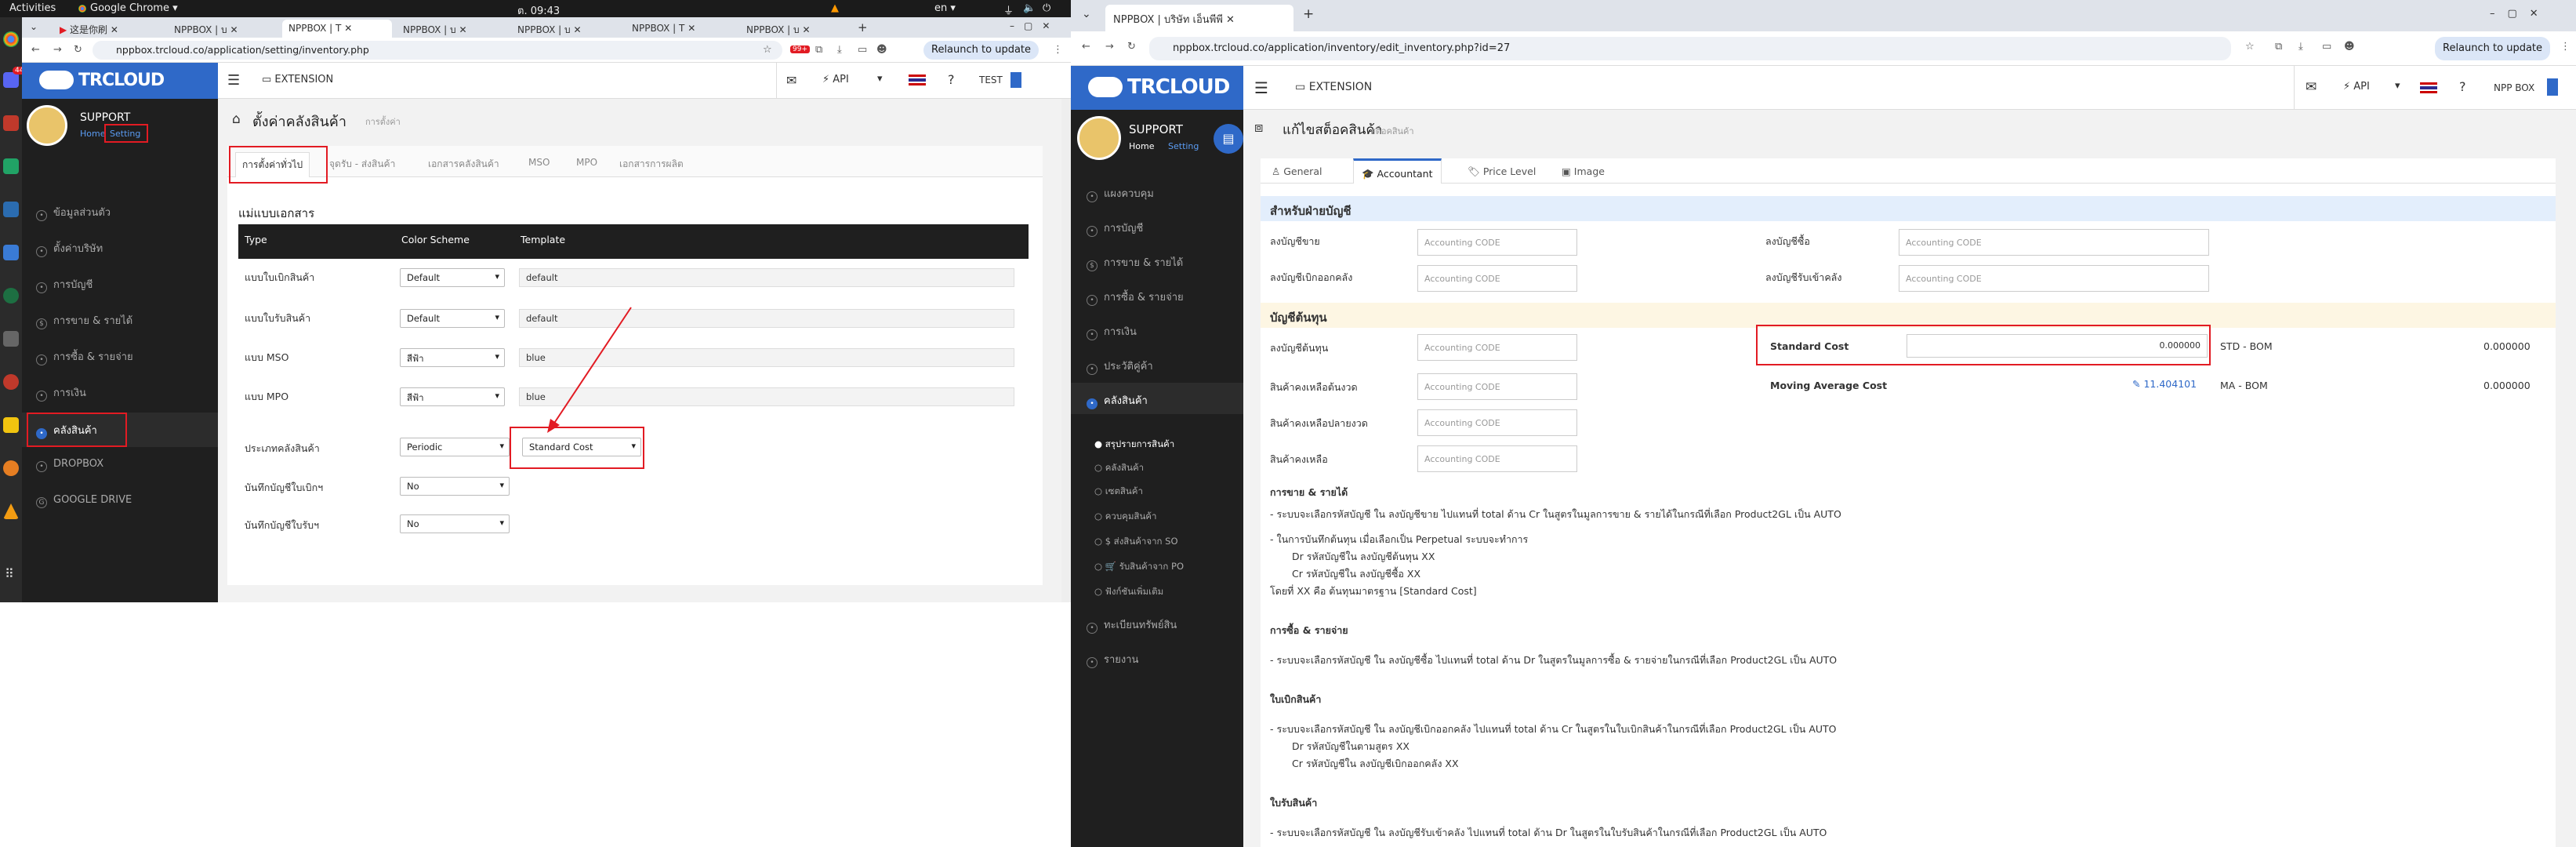 This screenshot has height=847, width=2576. Describe the element at coordinates (1584, 171) in the screenshot. I see `tab-image: ▣ Image` at that location.